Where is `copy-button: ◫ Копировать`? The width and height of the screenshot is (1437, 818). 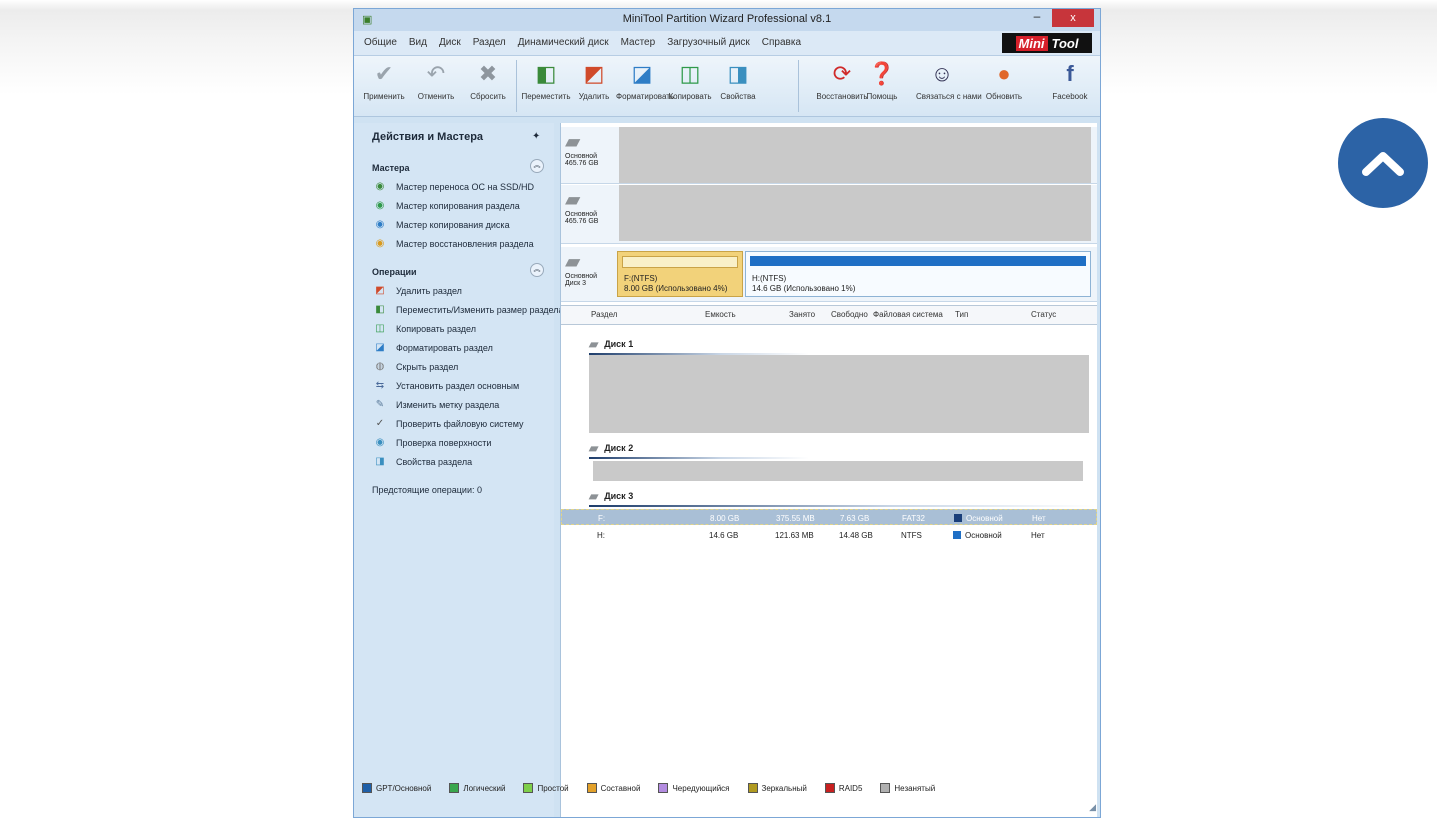
copy-button: ◫ Копировать is located at coordinates (690, 80).